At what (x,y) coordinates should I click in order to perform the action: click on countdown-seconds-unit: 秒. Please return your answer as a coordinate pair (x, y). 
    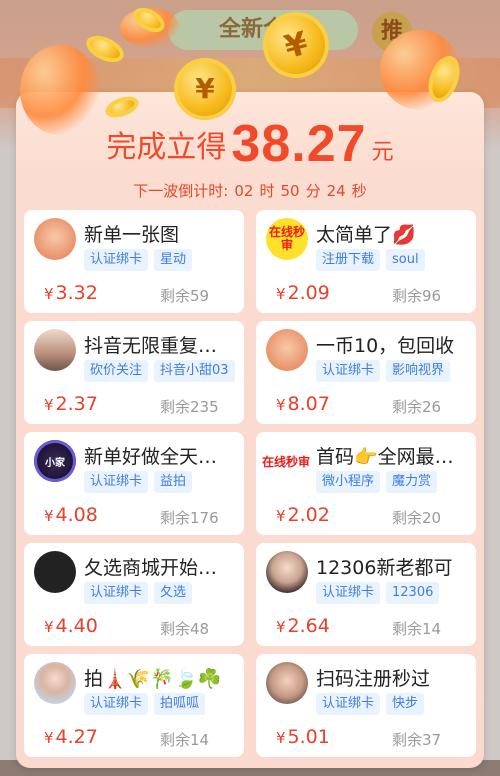
    Looking at the image, I should click on (359, 191).